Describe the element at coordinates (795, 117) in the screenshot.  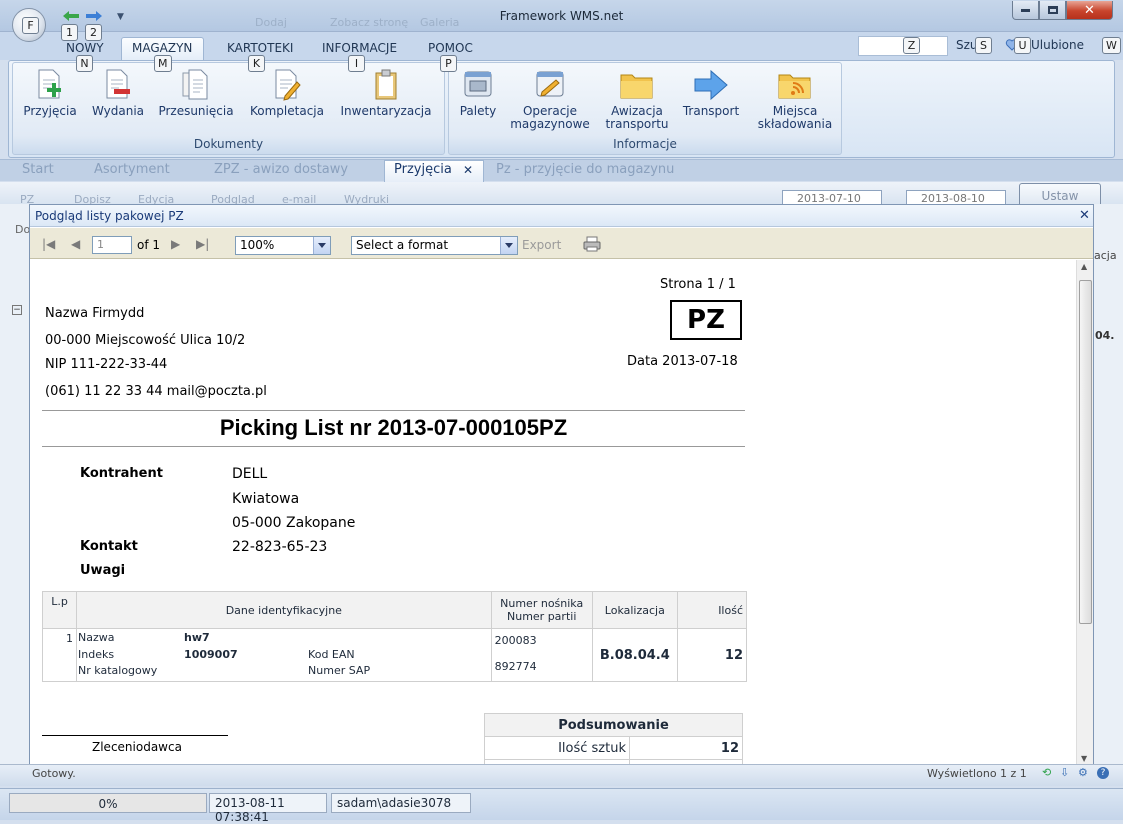
I see `miejsca-label: Miejsca składowania` at that location.